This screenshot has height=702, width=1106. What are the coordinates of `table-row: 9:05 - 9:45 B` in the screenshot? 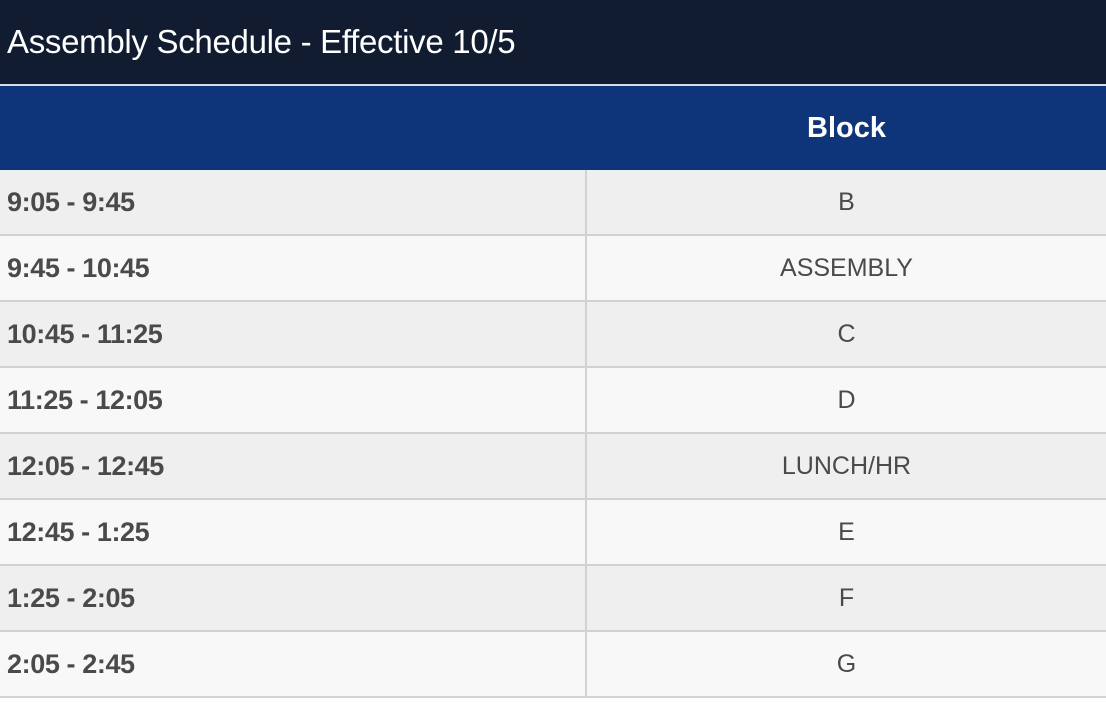 It's located at (553, 203).